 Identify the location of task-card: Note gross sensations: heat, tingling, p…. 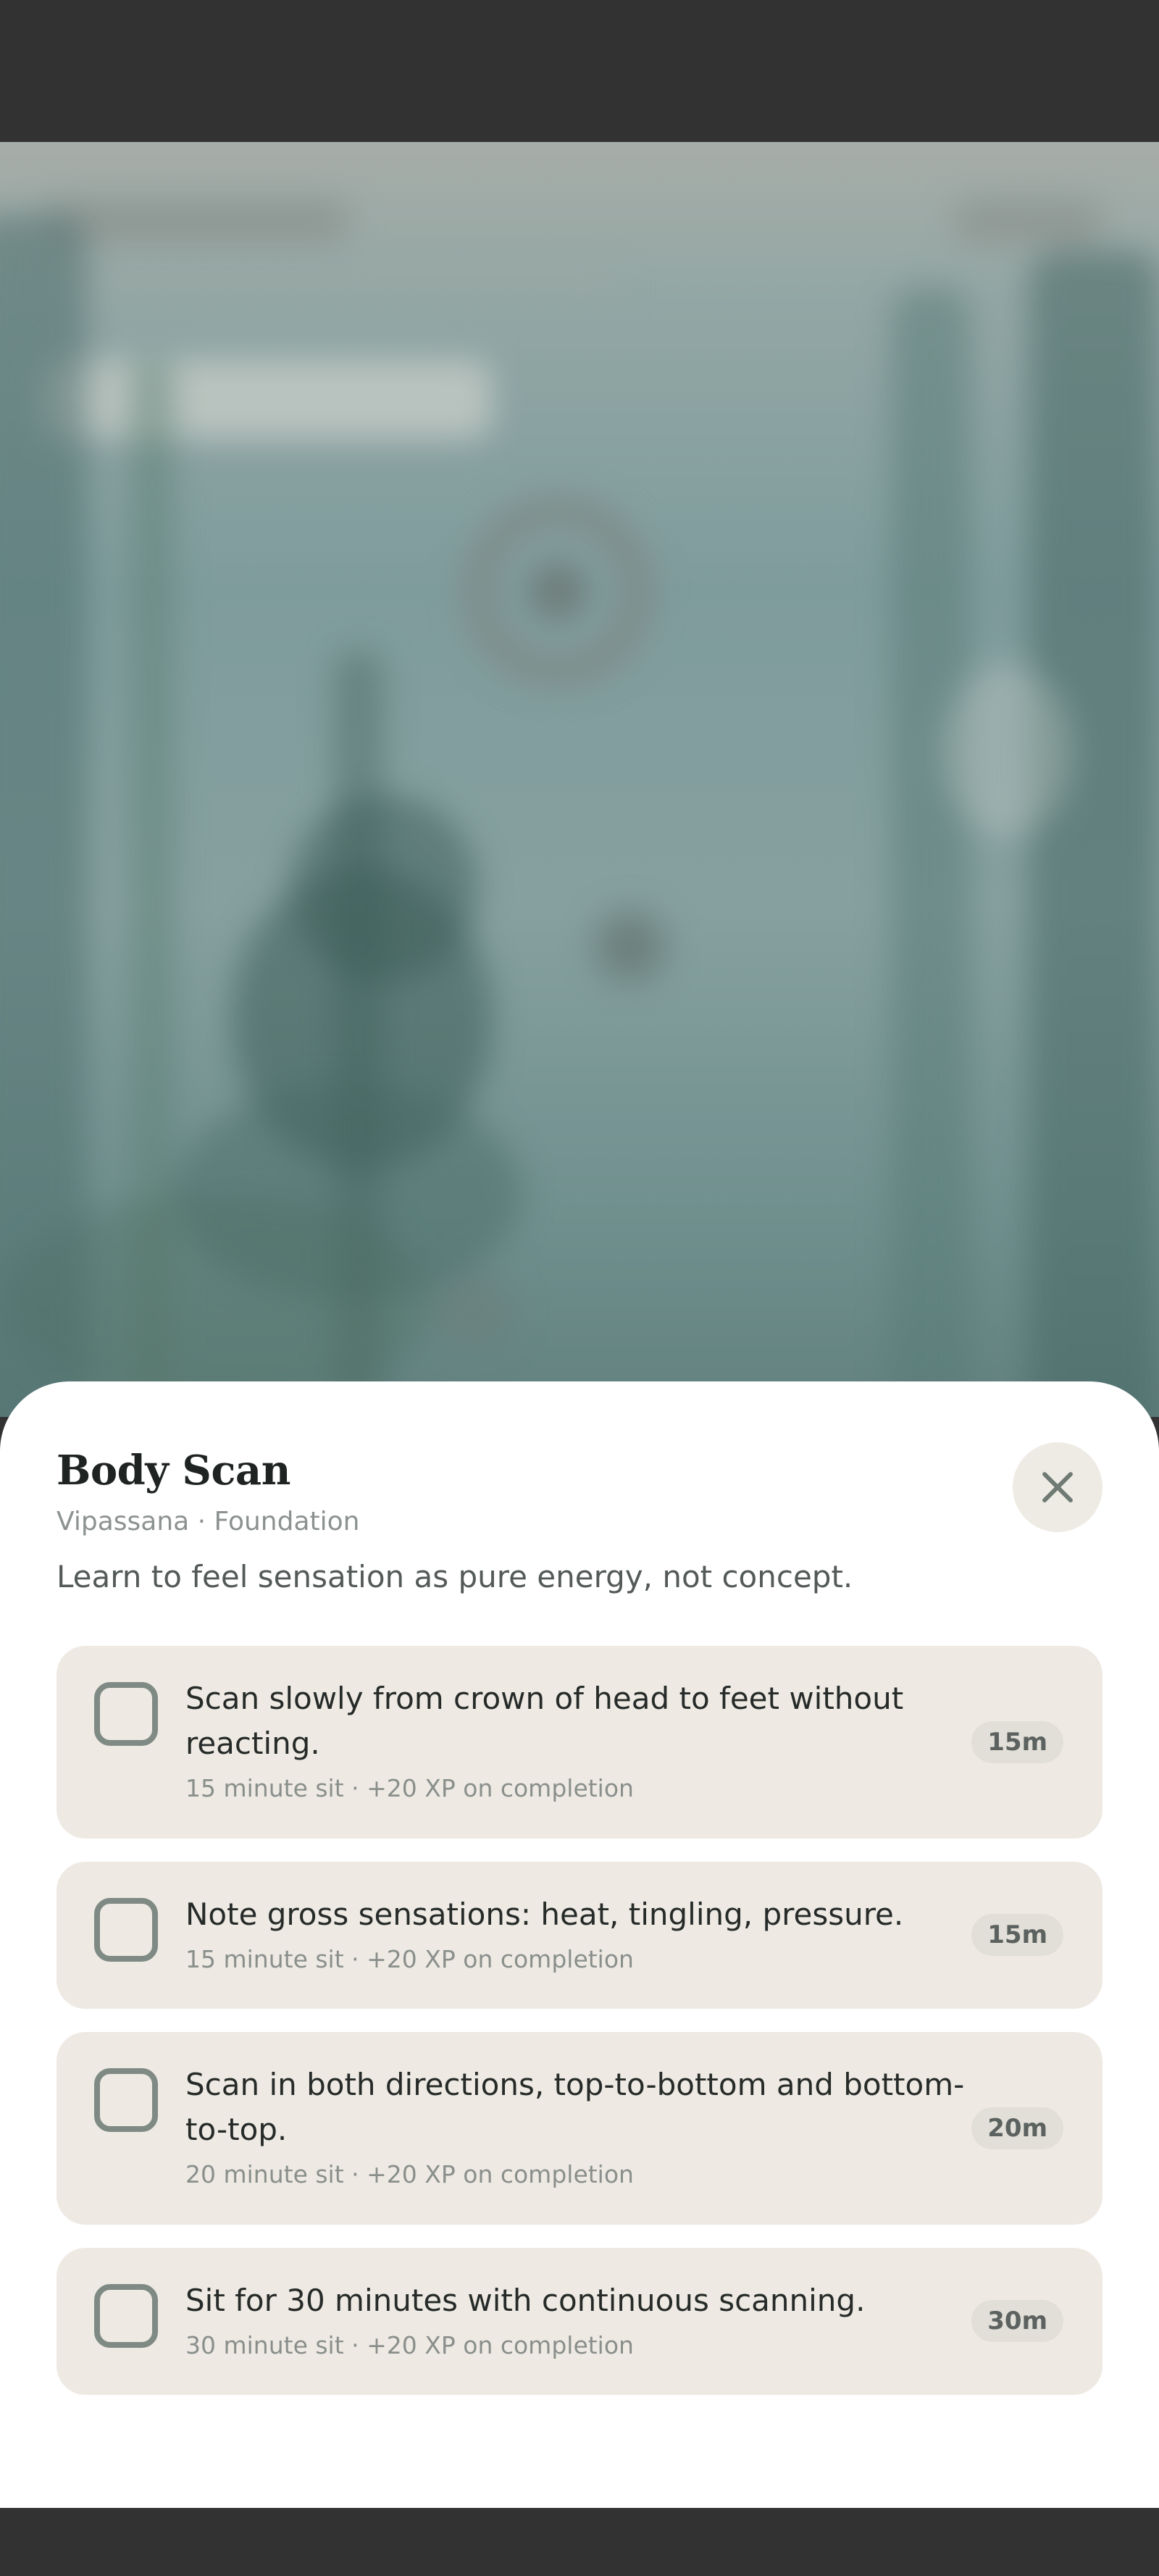
(579, 1935).